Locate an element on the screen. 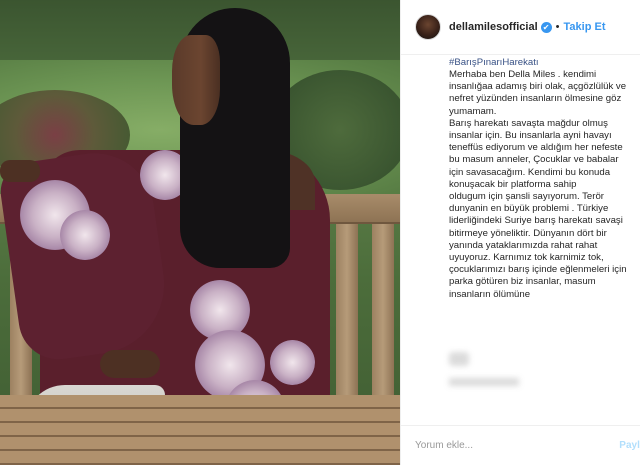  person-face is located at coordinates (196, 80).